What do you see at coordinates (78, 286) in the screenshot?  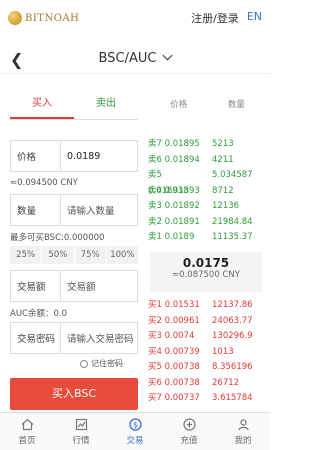 I see `amount-input: 交易额` at bounding box center [78, 286].